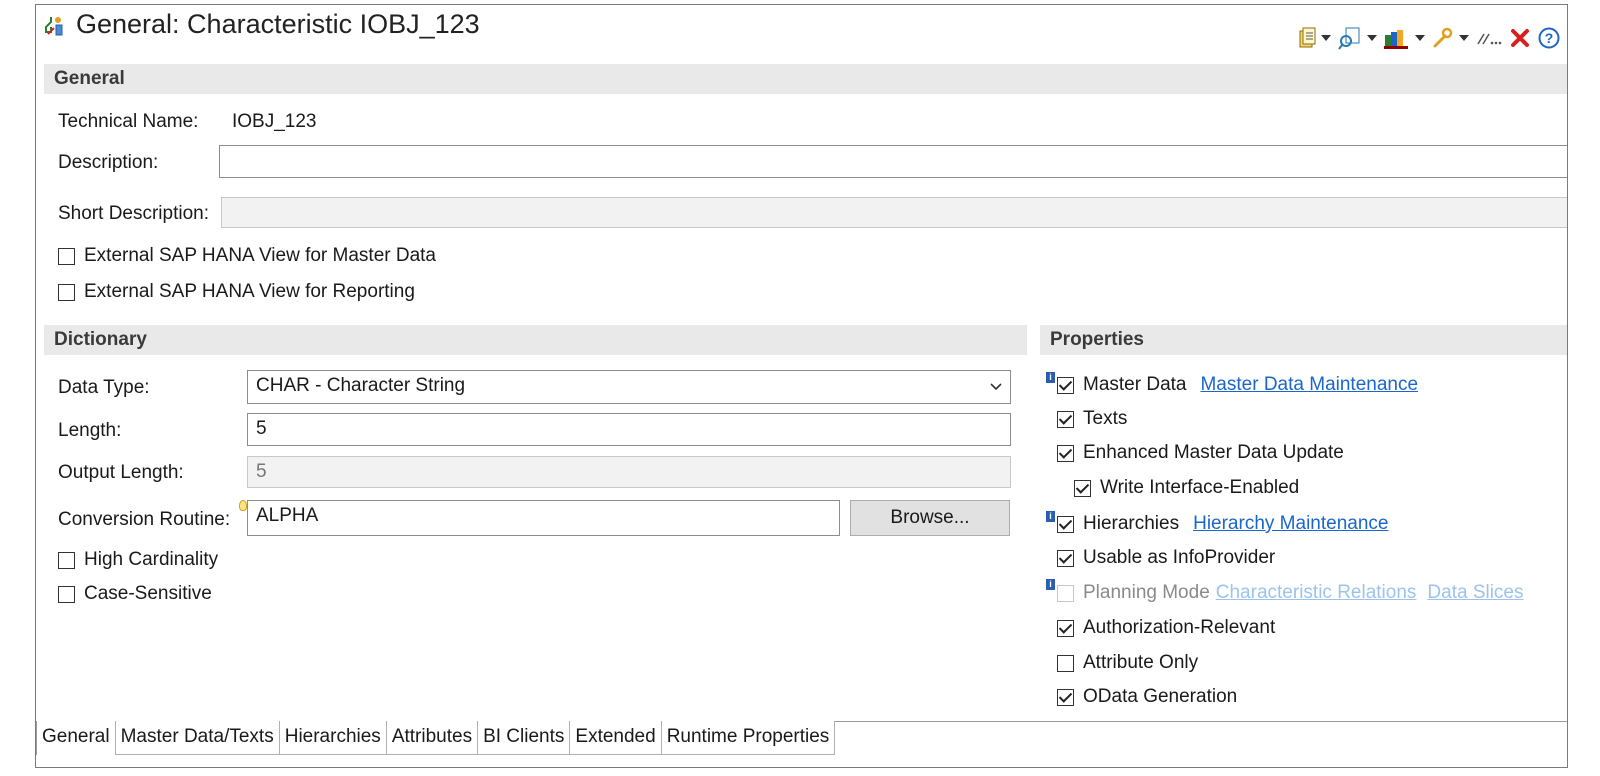  What do you see at coordinates (260, 255) in the screenshot?
I see `hana-master-data-label: External SAP HANA View for Master Data` at bounding box center [260, 255].